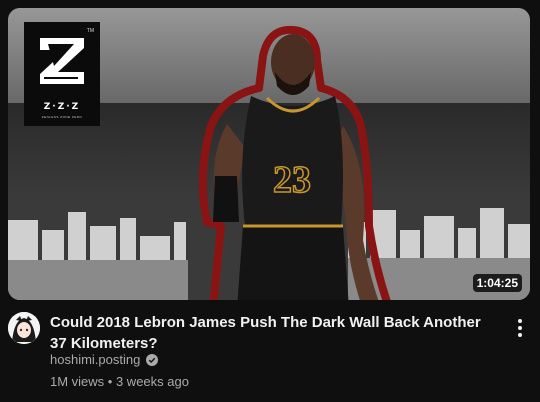 Image resolution: width=540 pixels, height=402 pixels. What do you see at coordinates (497, 283) in the screenshot?
I see `duration-badge: 1:04:25` at bounding box center [497, 283].